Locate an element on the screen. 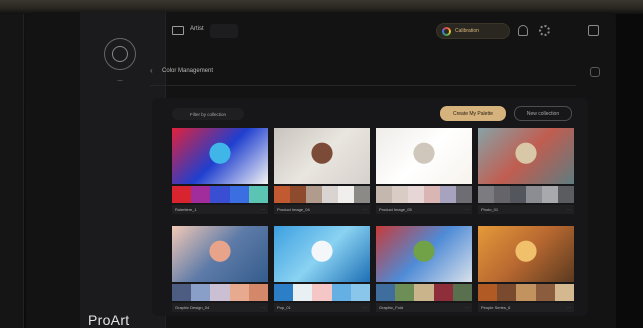 This screenshot has width=643, height=328. brand-logo: ProArt is located at coordinates (109, 320).